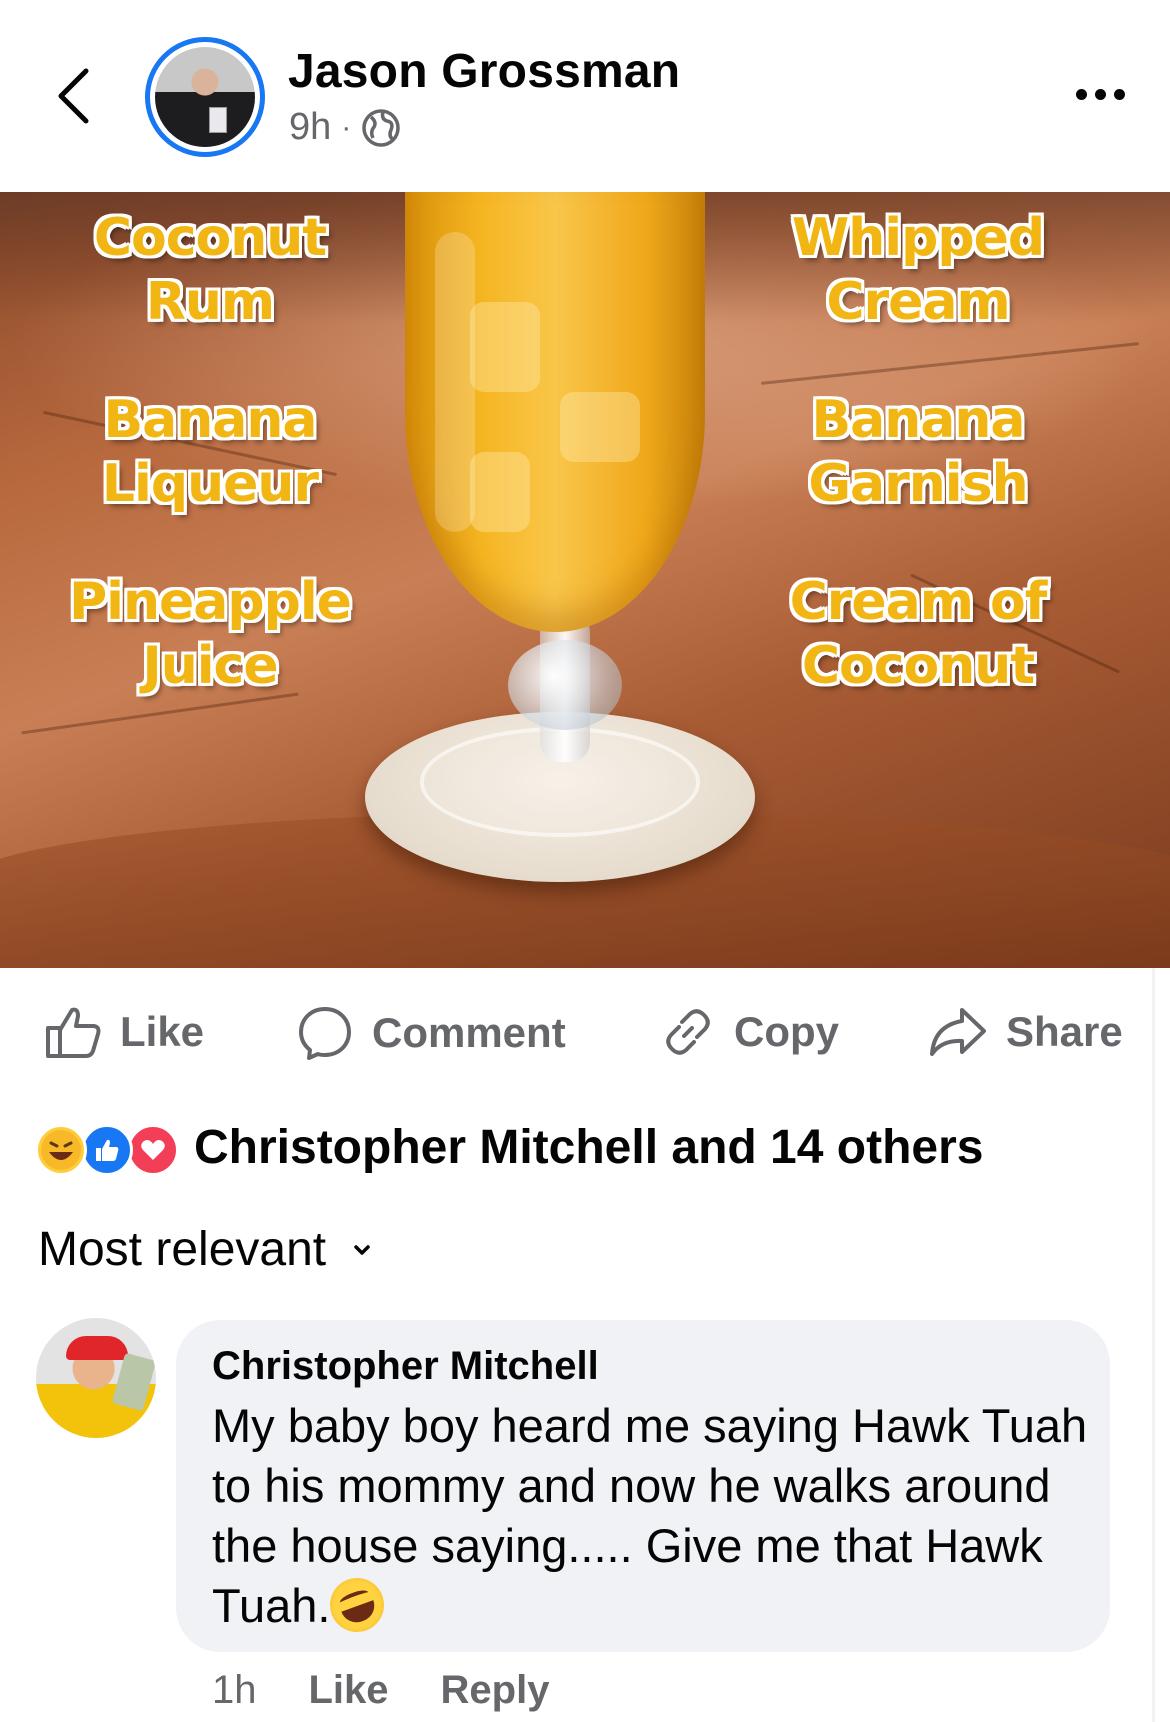  I want to click on like-label: Like, so click(162, 1031).